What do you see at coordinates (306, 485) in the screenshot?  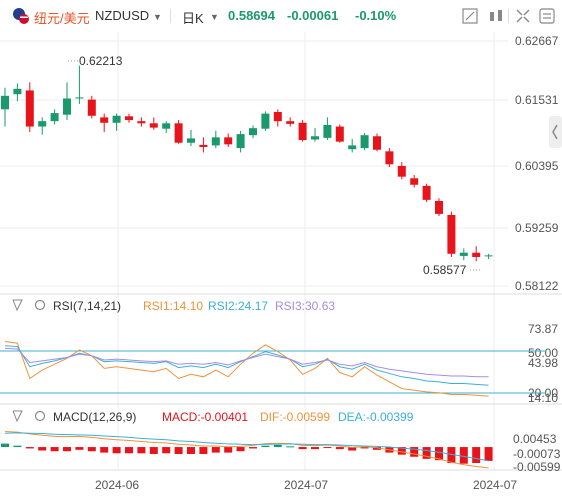 I see `x-tick-label: 2024-07` at bounding box center [306, 485].